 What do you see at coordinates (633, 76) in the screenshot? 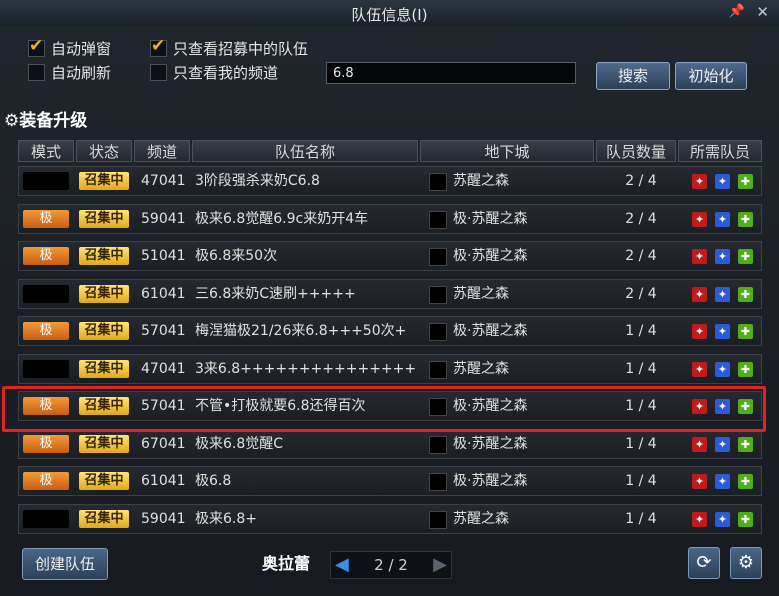
I see `search-button: 搜索` at bounding box center [633, 76].